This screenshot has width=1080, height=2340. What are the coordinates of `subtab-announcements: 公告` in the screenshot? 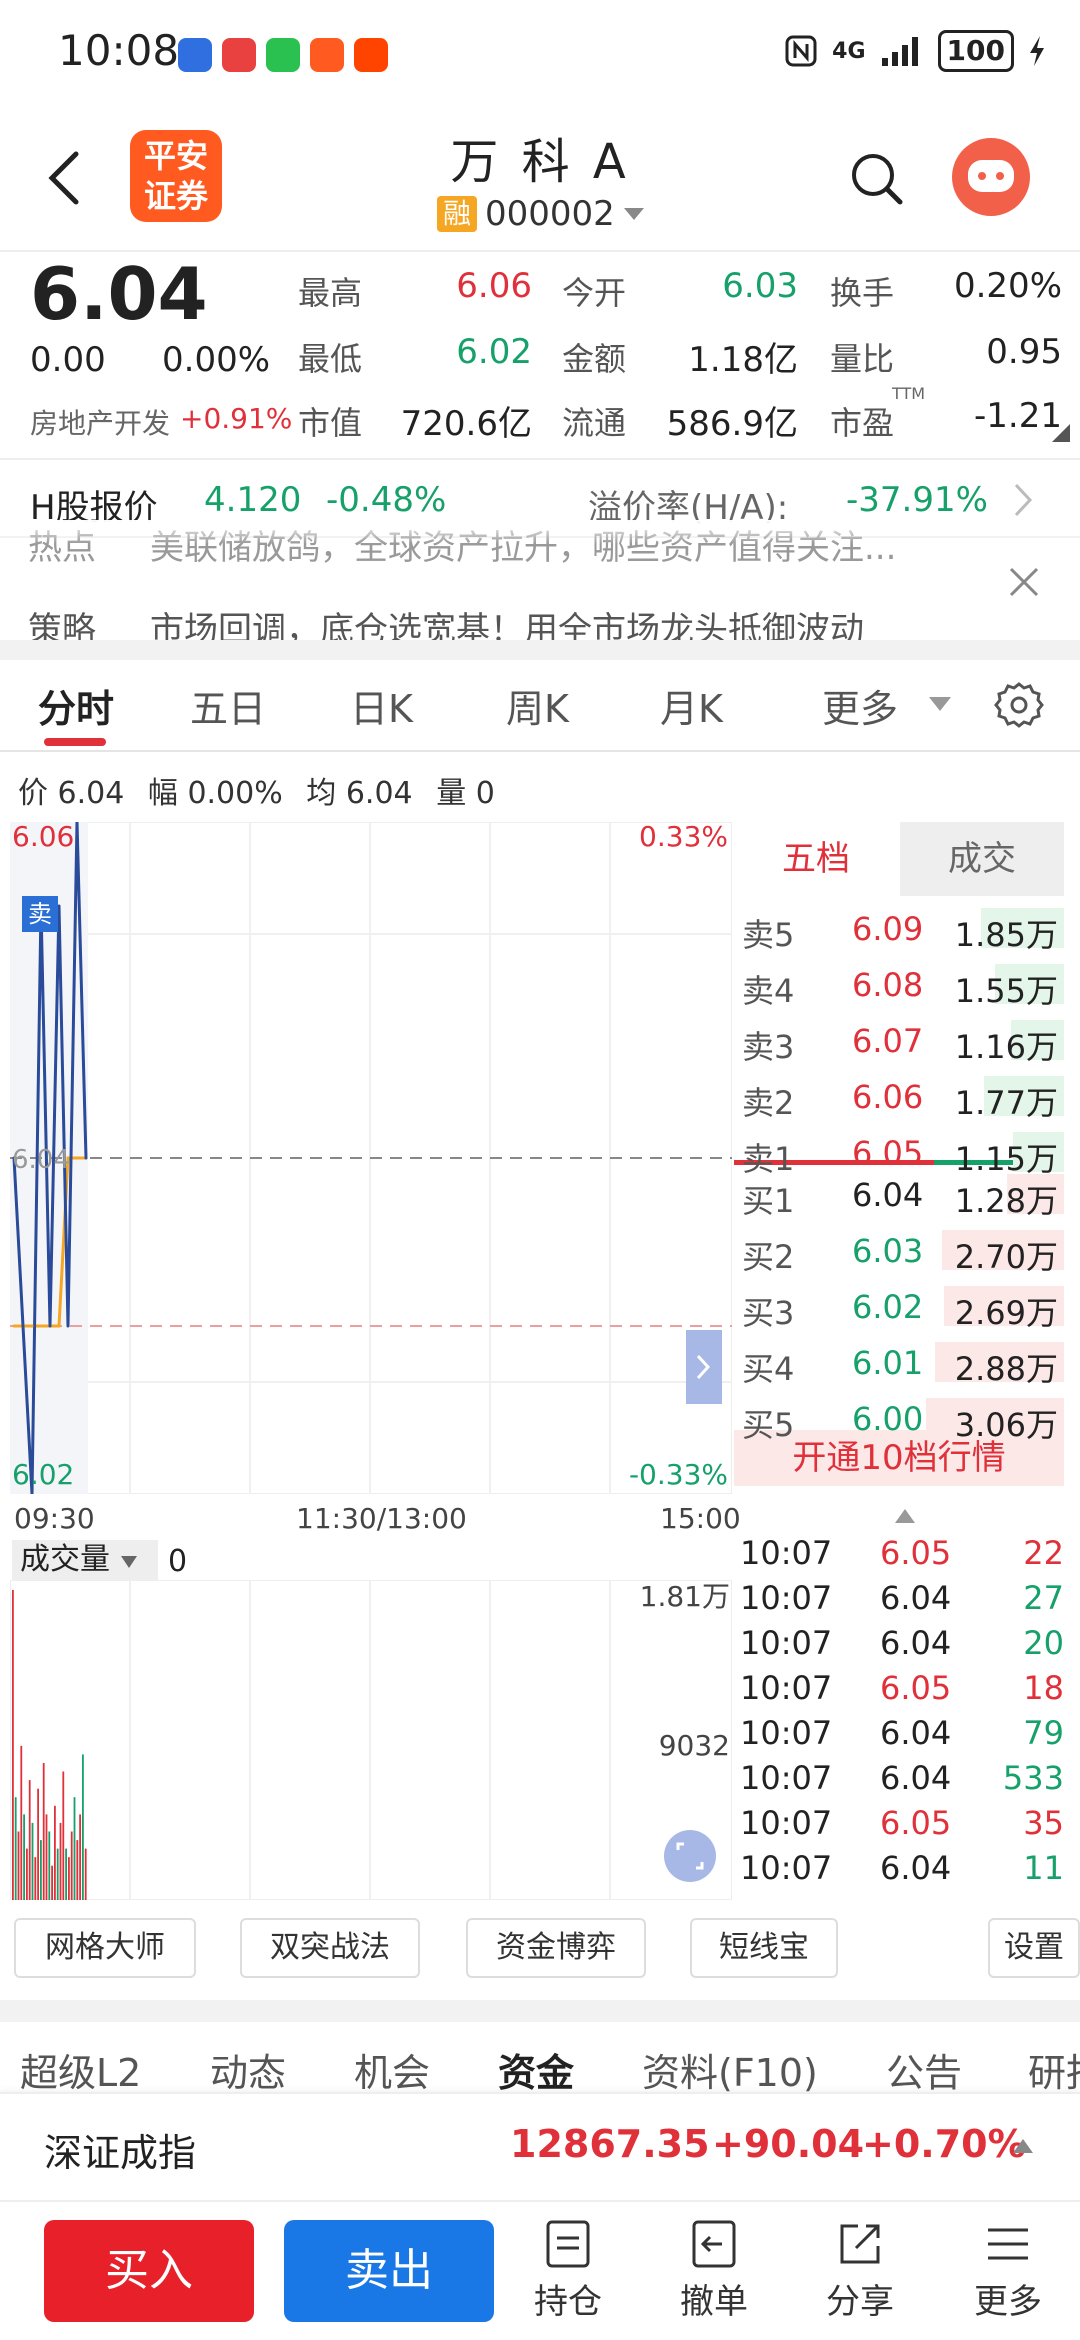 It's located at (924, 2067).